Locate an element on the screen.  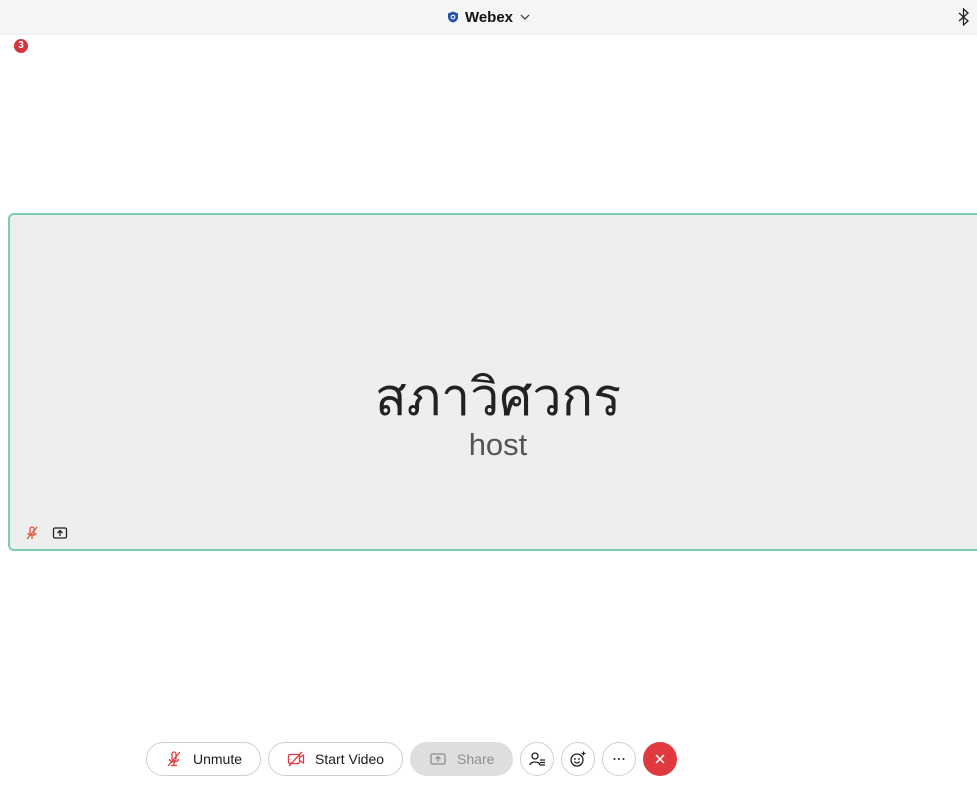
shield-icon is located at coordinates (452, 17).